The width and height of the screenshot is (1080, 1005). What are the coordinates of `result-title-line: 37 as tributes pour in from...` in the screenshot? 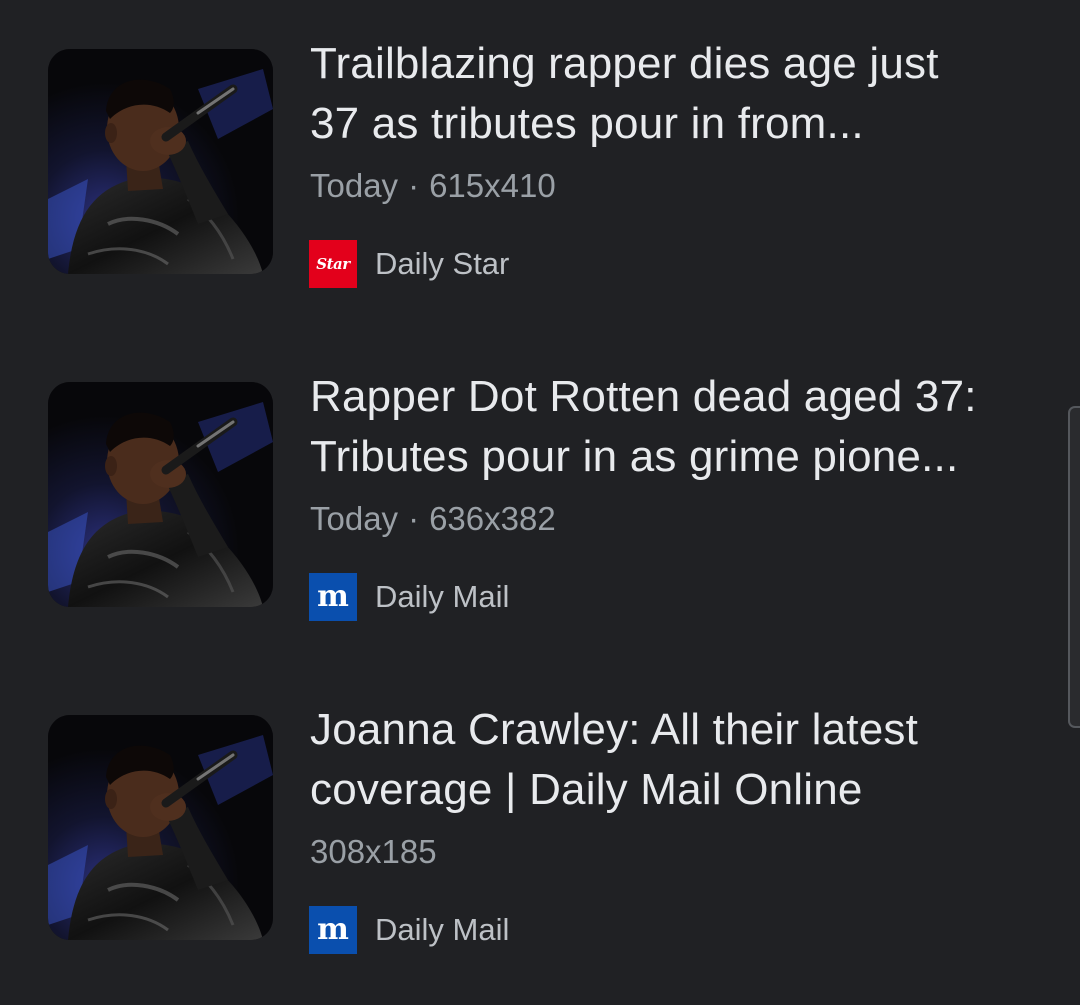 It's located at (587, 123).